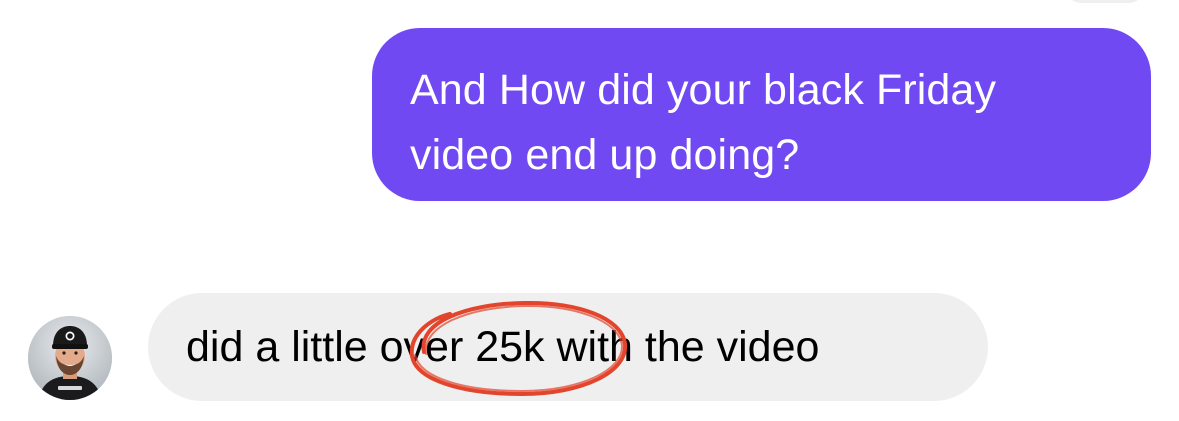  Describe the element at coordinates (283, 347) in the screenshot. I see `received-message-text-before: did a little` at that location.